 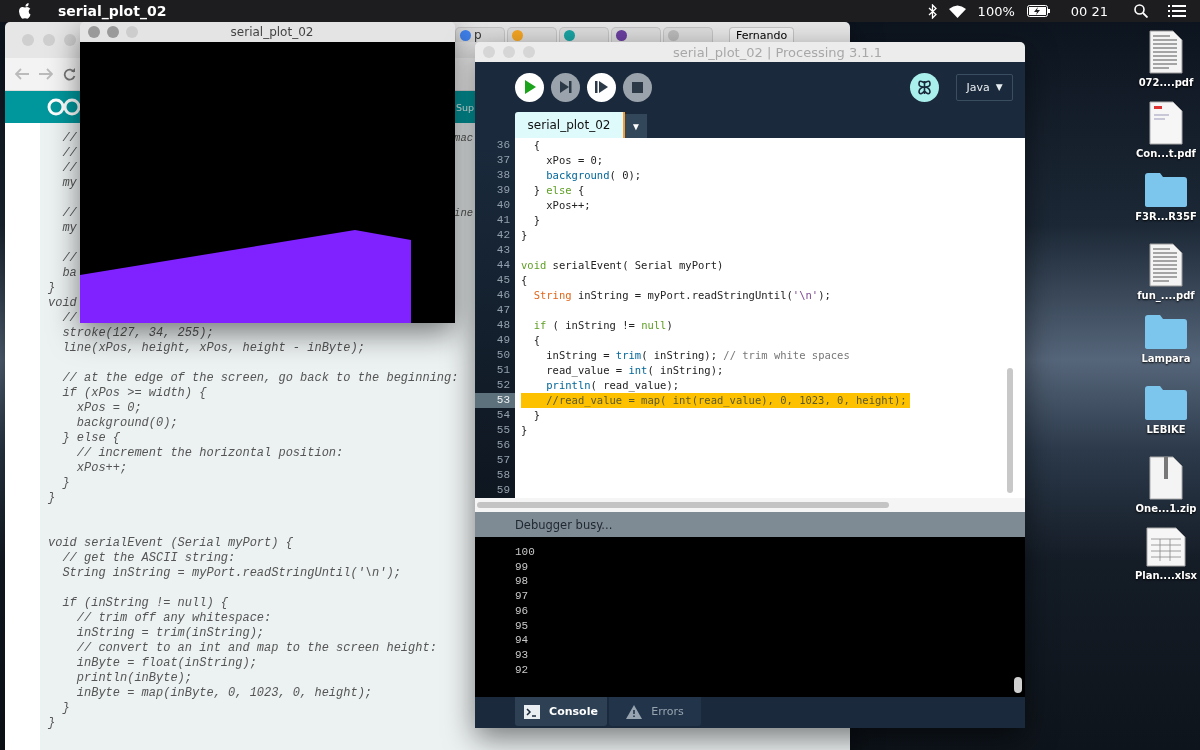 What do you see at coordinates (522, 670) in the screenshot?
I see `console-line: 92` at bounding box center [522, 670].